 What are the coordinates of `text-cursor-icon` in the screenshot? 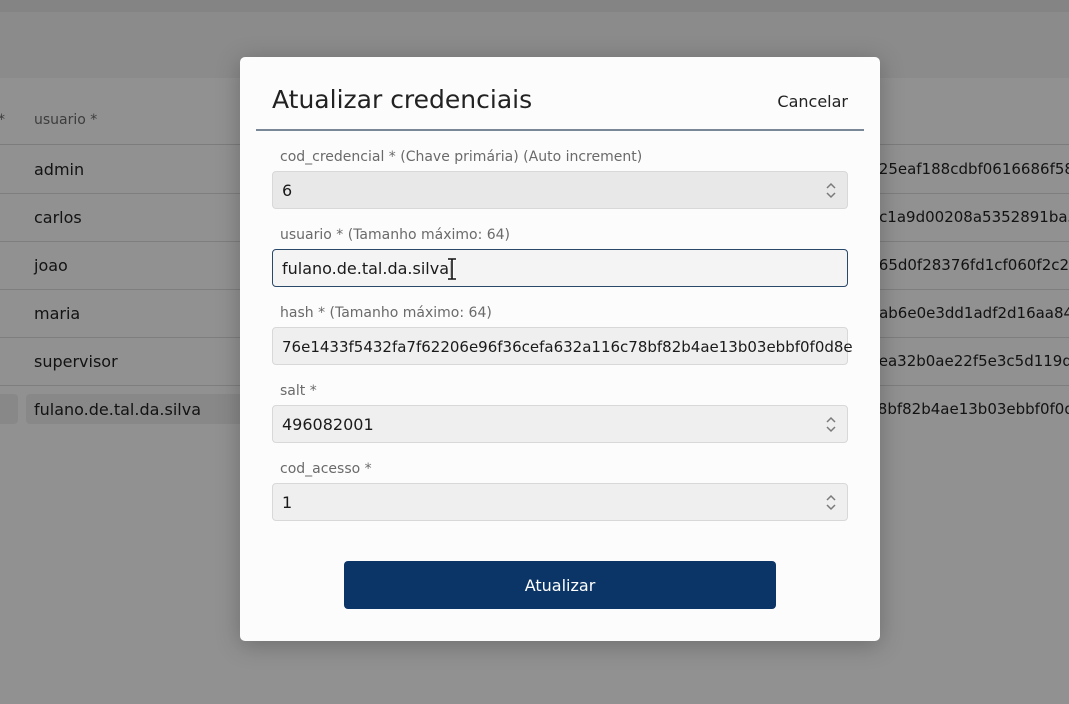 It's located at (452, 269).